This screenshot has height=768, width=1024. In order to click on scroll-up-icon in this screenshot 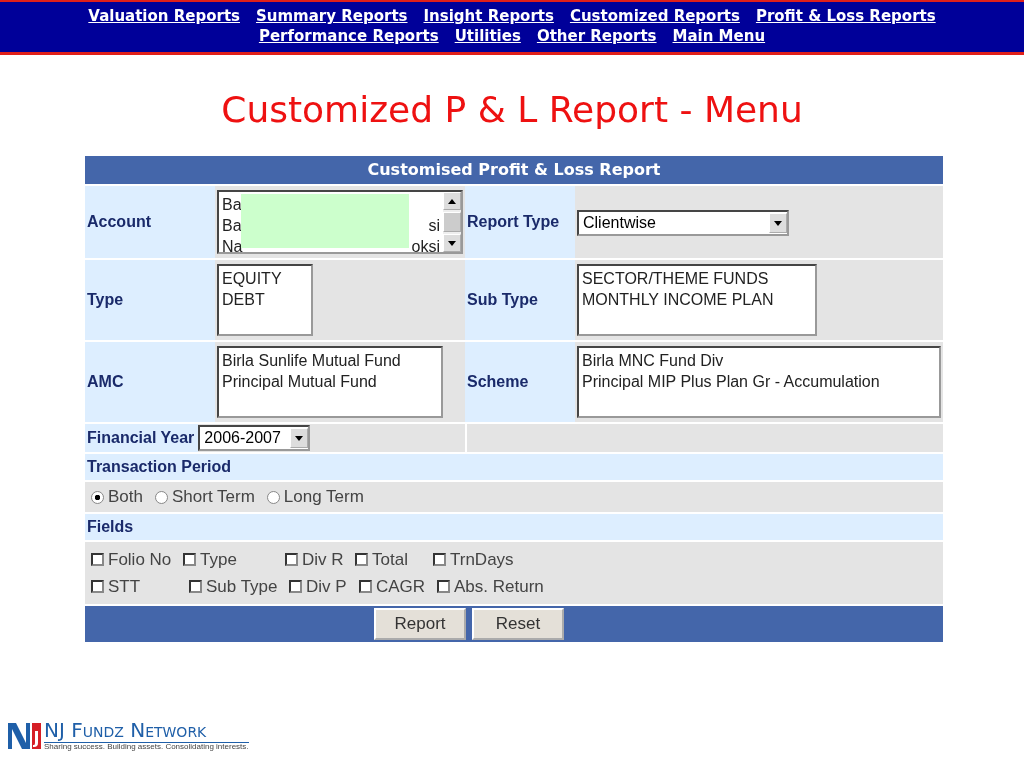, I will do `click(452, 201)`.